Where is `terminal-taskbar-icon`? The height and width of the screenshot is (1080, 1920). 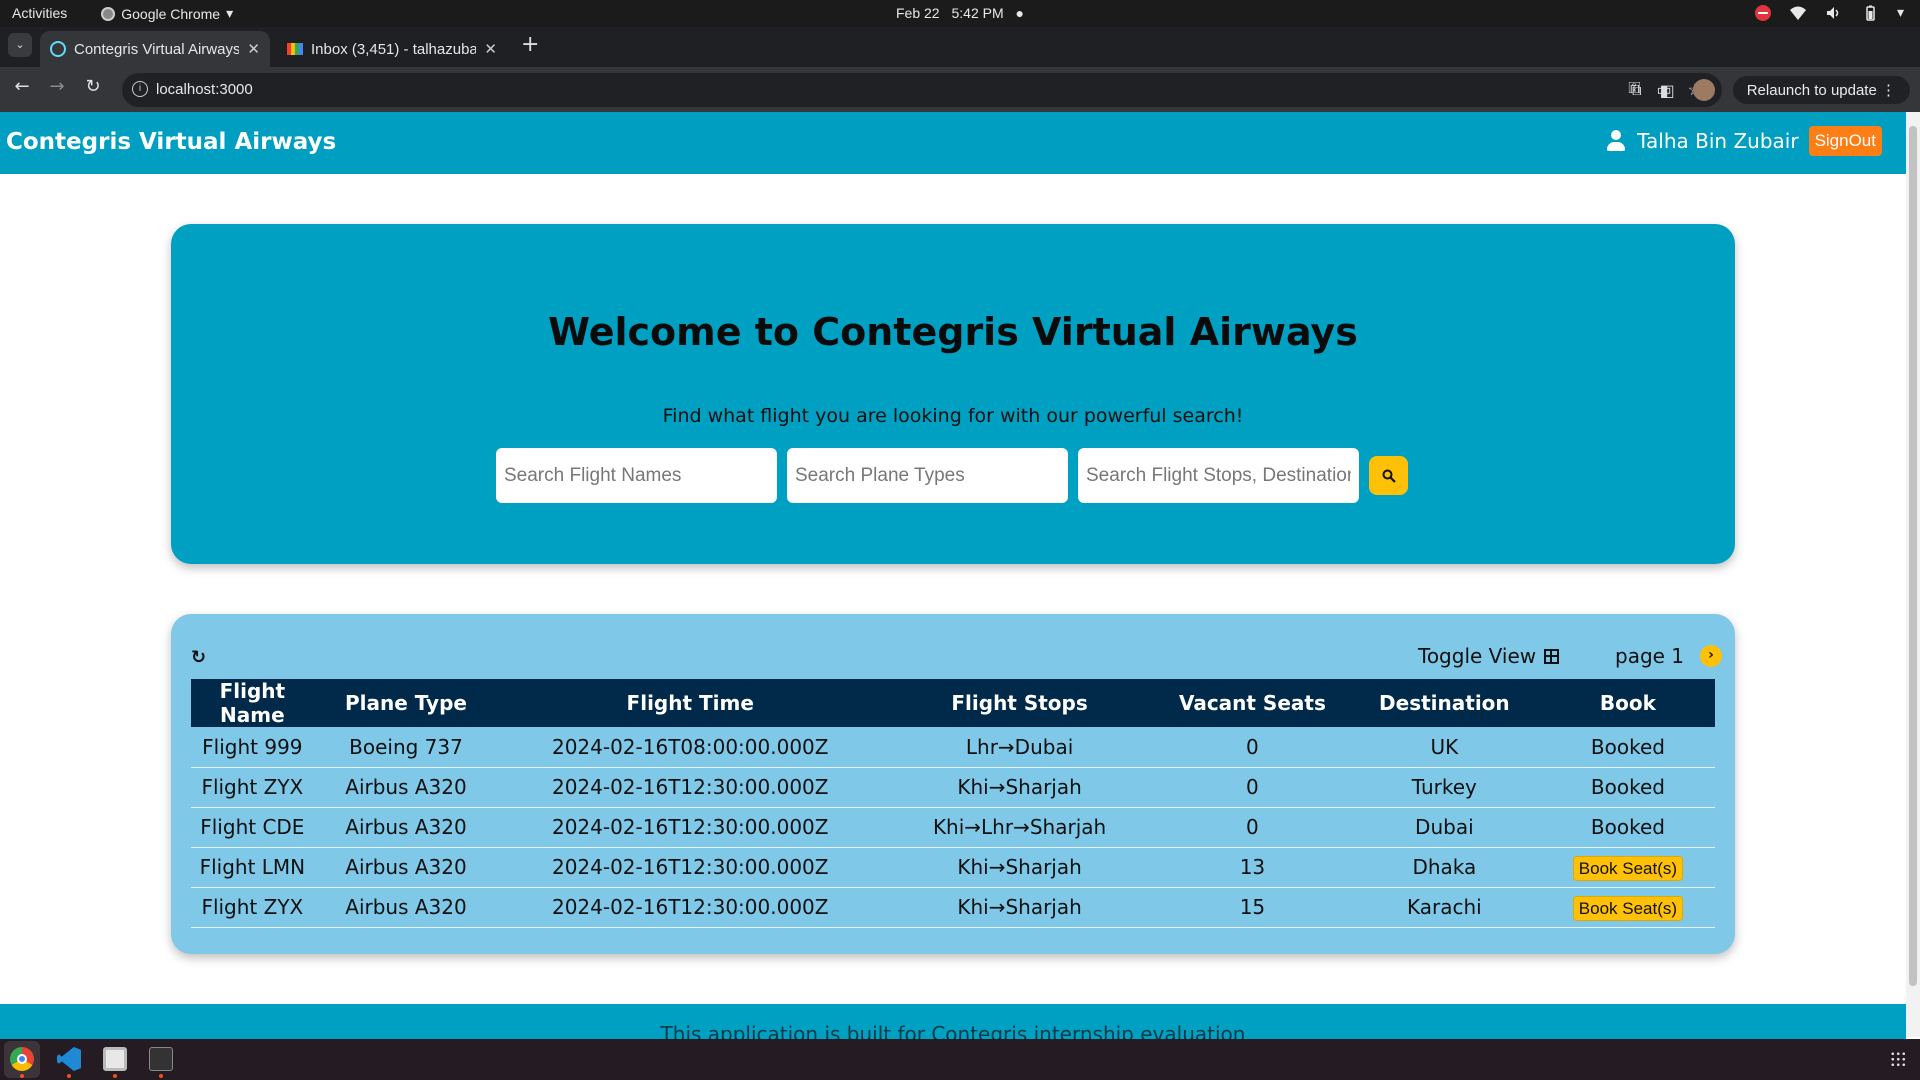
terminal-taskbar-icon is located at coordinates (161, 1059).